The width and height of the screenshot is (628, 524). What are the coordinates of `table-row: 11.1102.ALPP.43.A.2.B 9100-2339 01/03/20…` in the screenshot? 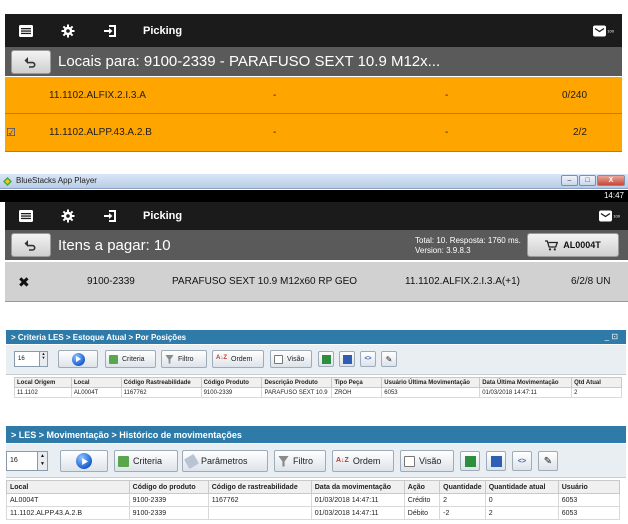 It's located at (313, 513).